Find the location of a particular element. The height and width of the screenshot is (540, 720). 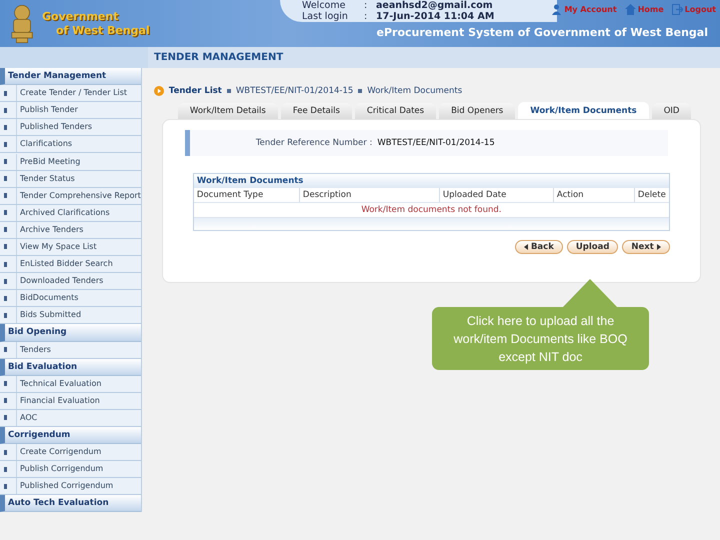

last-login-label: Last login is located at coordinates (325, 16).